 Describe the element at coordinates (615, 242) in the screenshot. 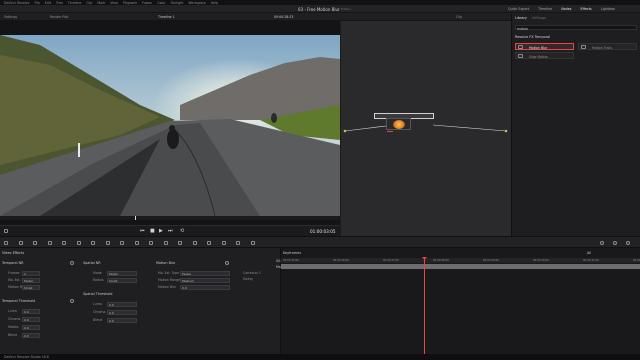

I see `lightbox-toggle-icon` at that location.